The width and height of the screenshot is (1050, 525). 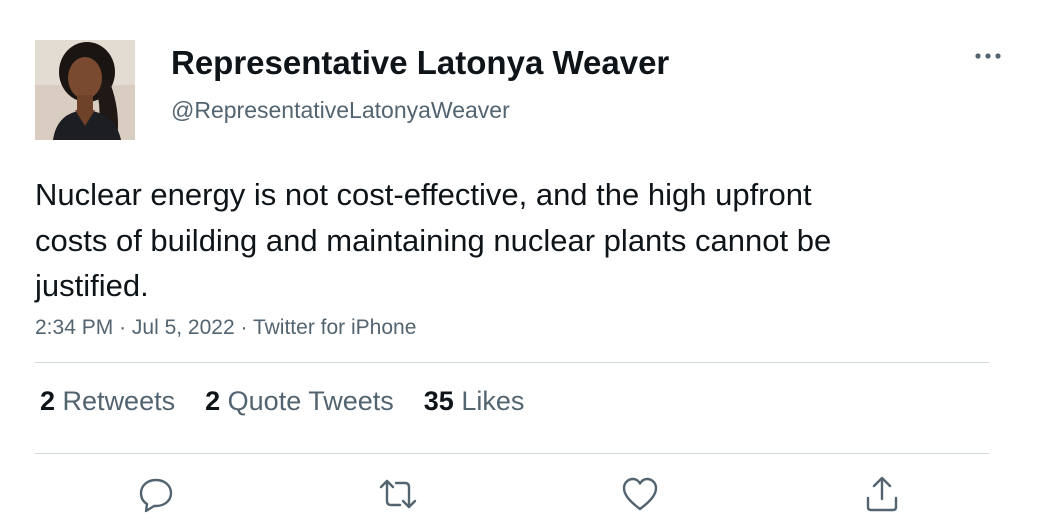 I want to click on author-display-name: Representative Latonya Weaver, so click(x=420, y=63).